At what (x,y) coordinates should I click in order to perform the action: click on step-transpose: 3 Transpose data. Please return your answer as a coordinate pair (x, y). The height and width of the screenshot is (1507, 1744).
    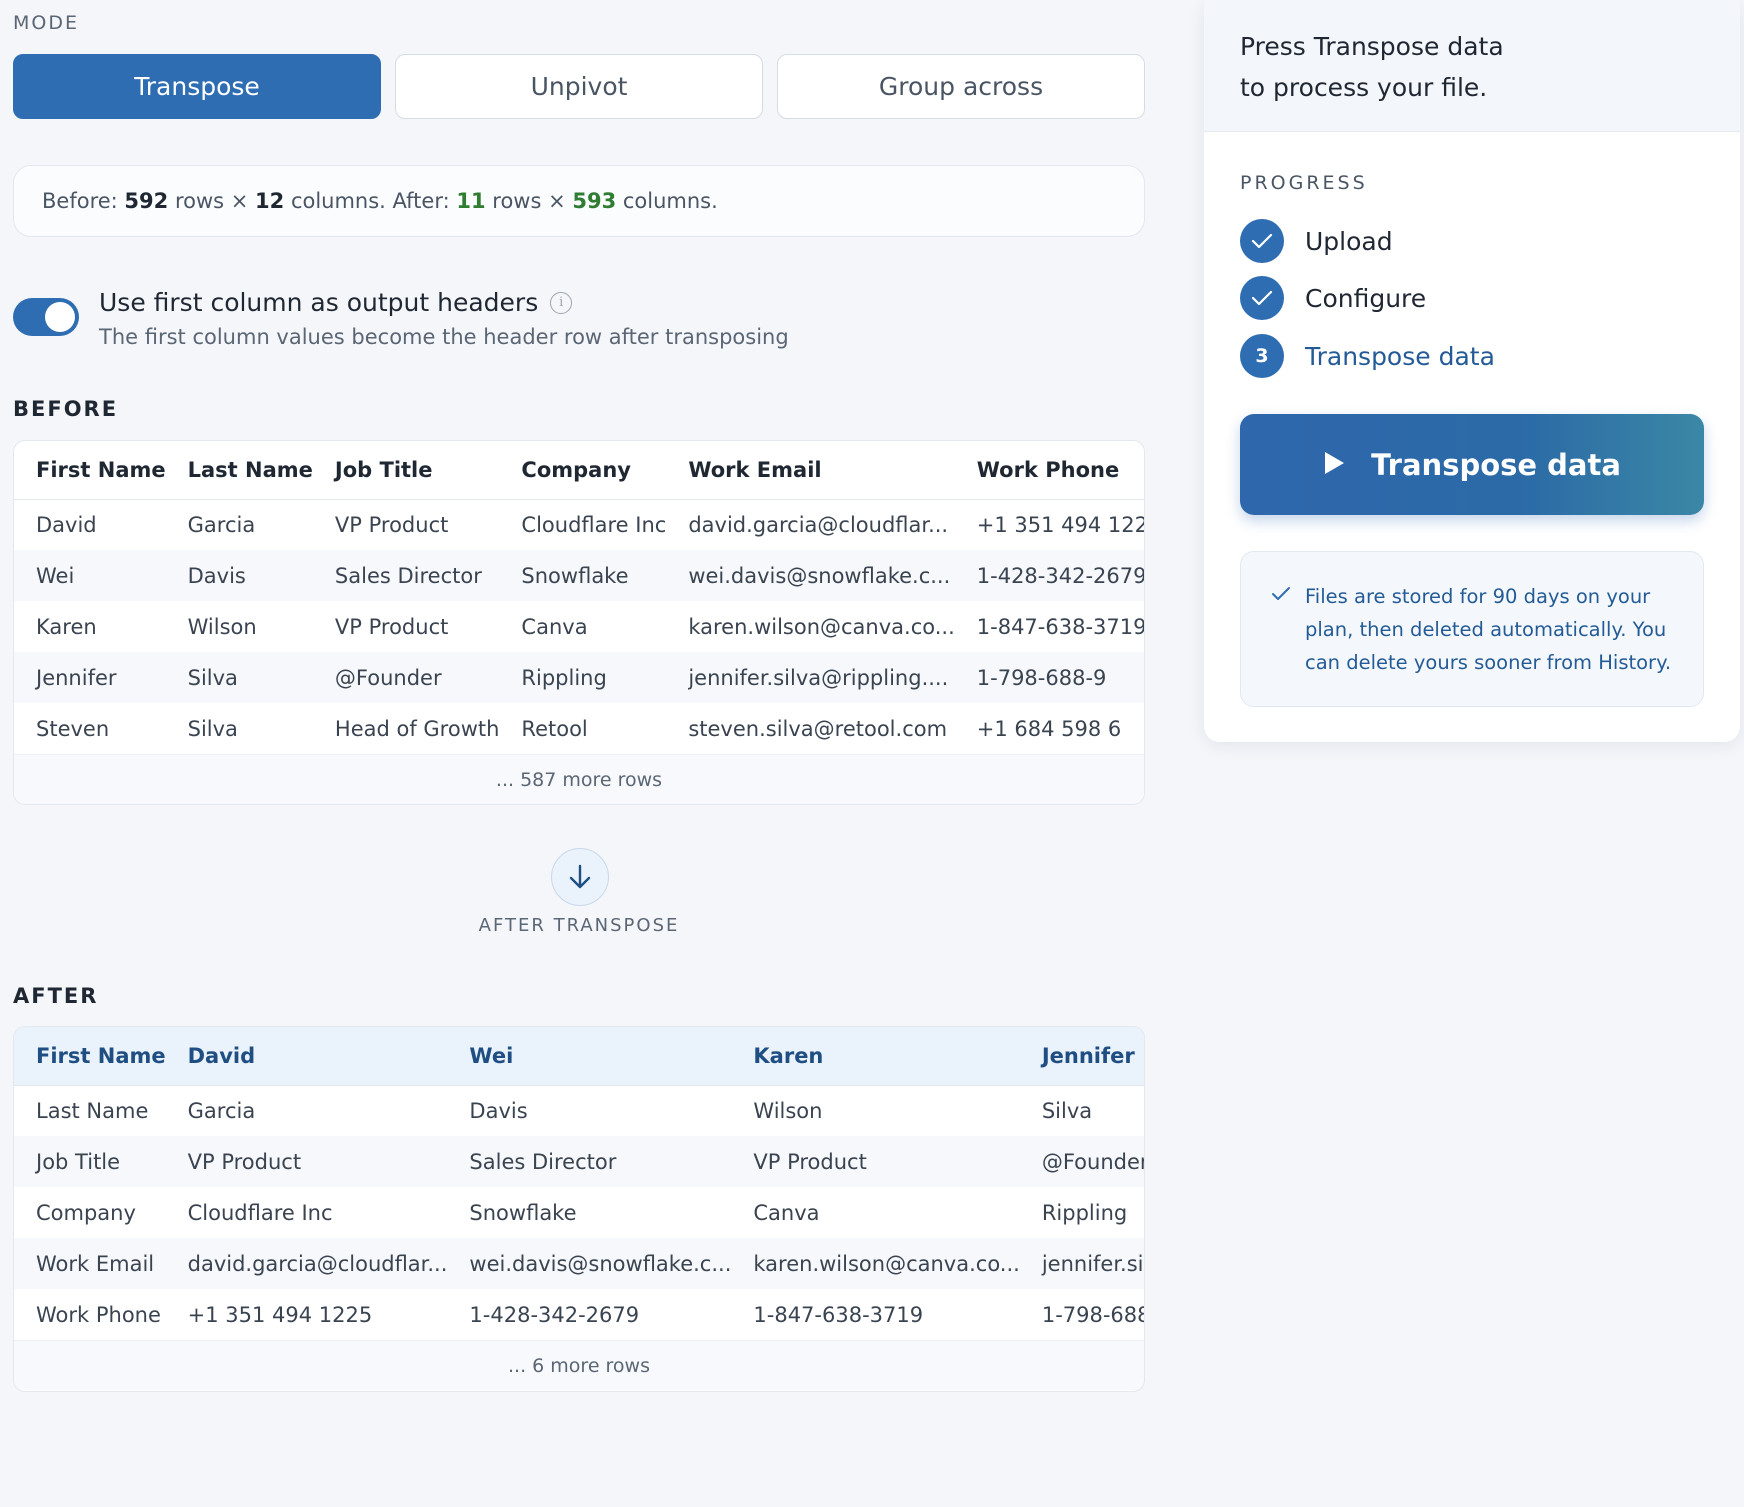
    Looking at the image, I should click on (1367, 356).